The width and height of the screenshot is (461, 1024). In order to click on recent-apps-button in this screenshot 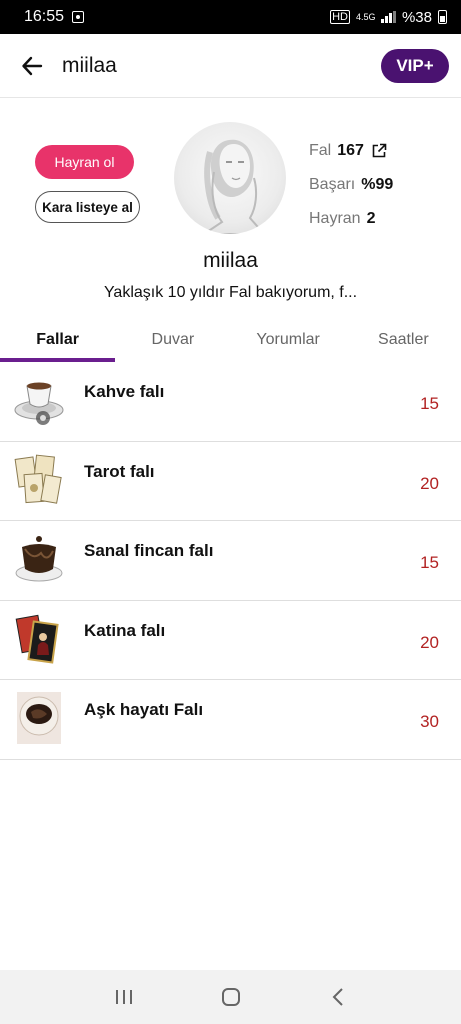, I will do `click(124, 997)`.